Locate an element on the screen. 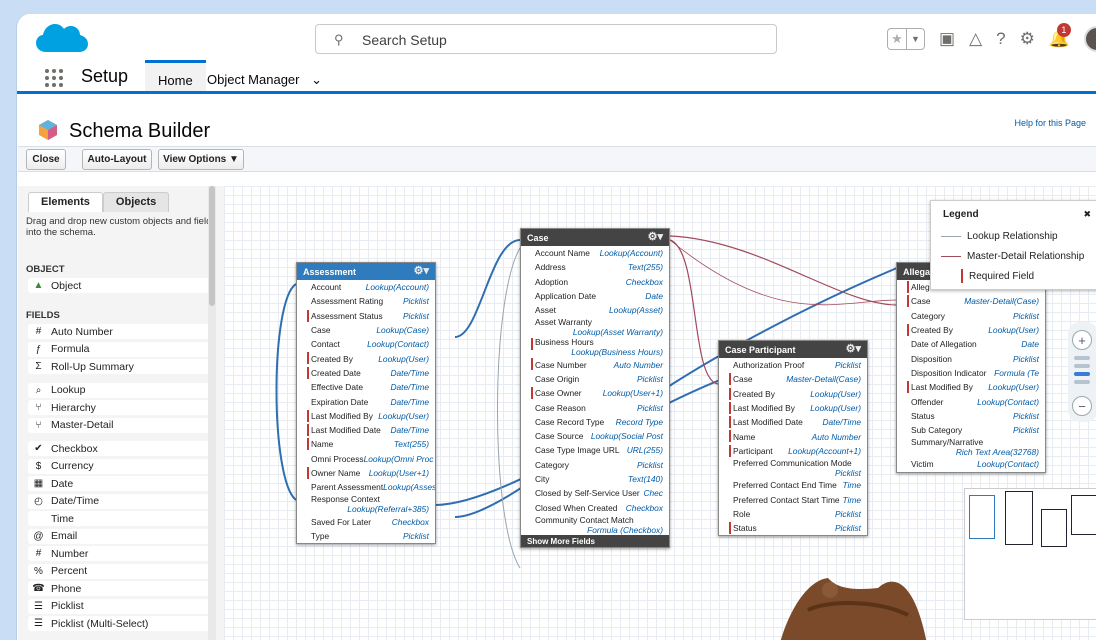 The width and height of the screenshot is (1096, 640). field-row: Created Date Date/Time is located at coordinates (366, 373).